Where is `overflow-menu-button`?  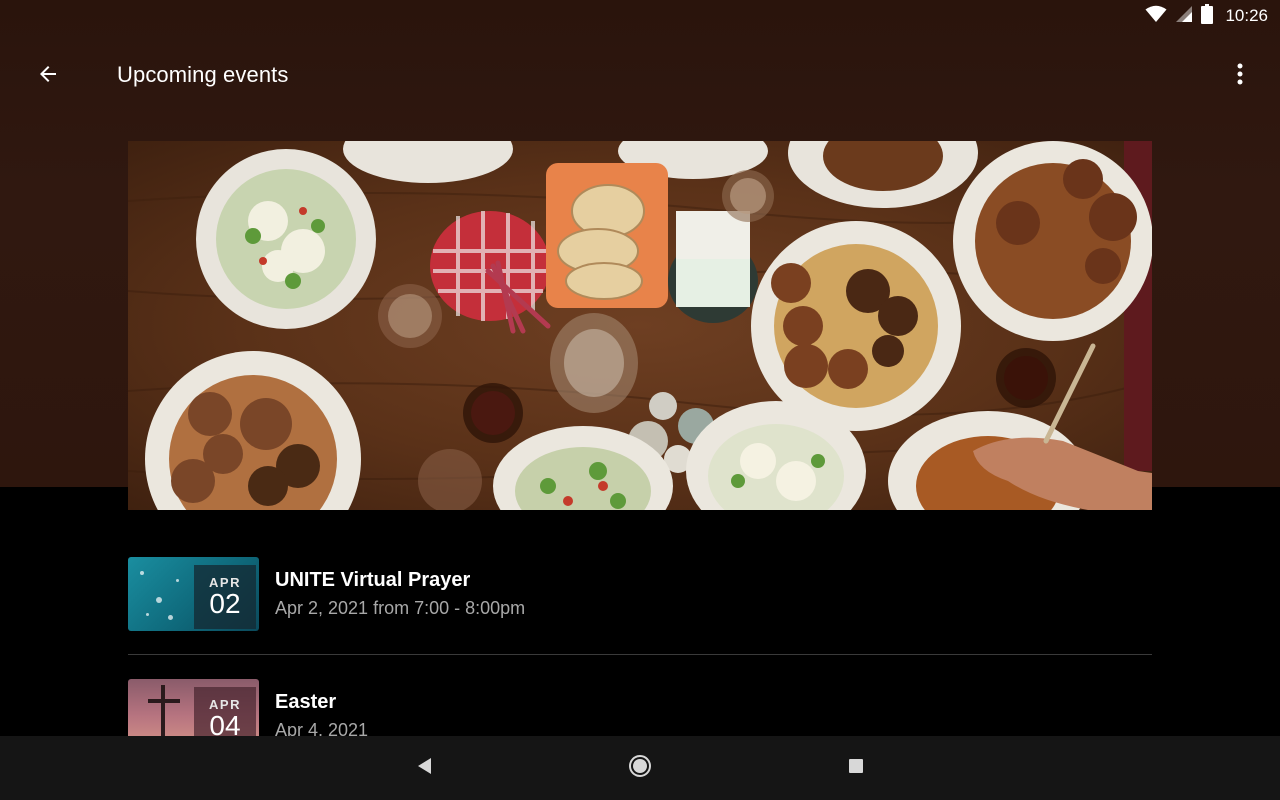 overflow-menu-button is located at coordinates (1240, 76).